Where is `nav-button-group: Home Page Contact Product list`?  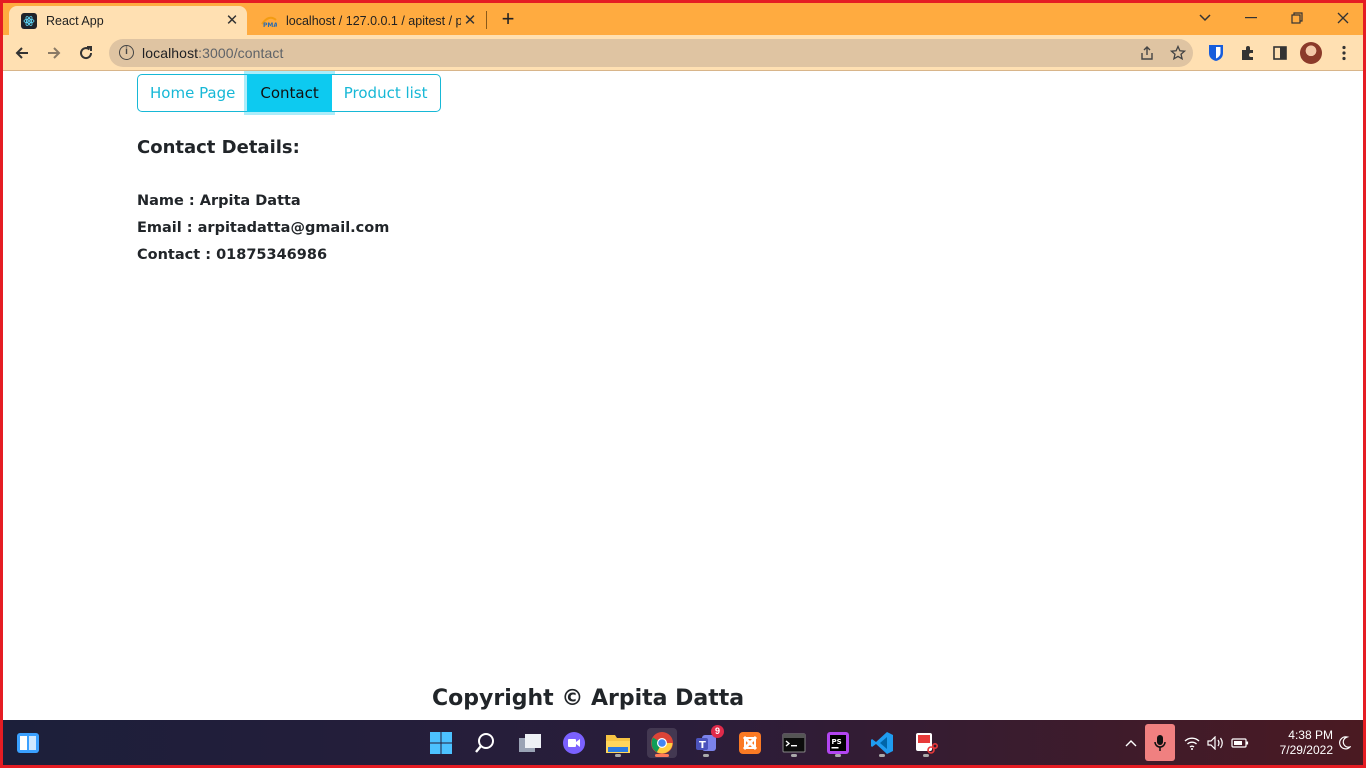
nav-button-group: Home Page Contact Product list is located at coordinates (289, 93).